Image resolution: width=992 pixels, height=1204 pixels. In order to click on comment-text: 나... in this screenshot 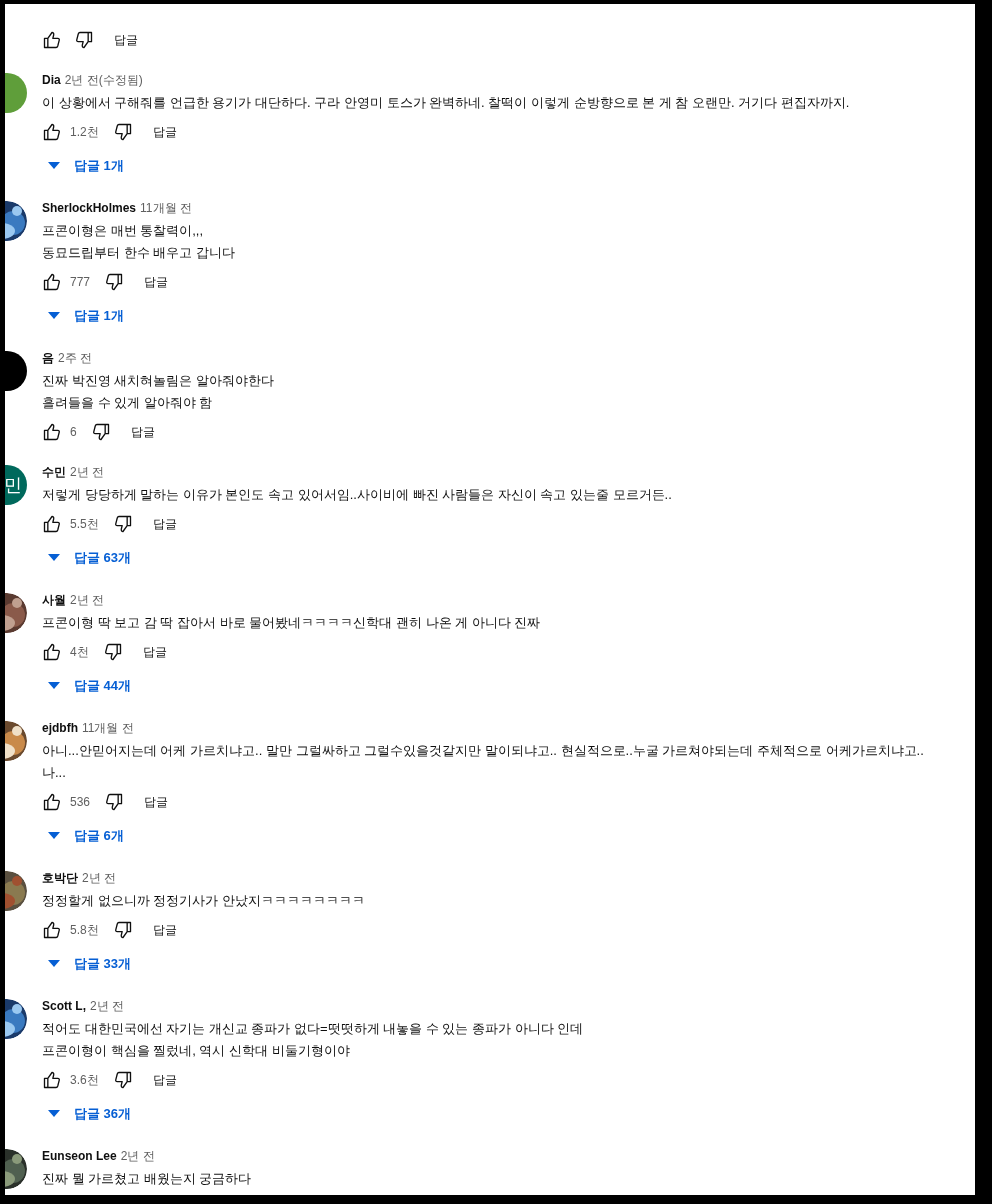, I will do `click(54, 773)`.